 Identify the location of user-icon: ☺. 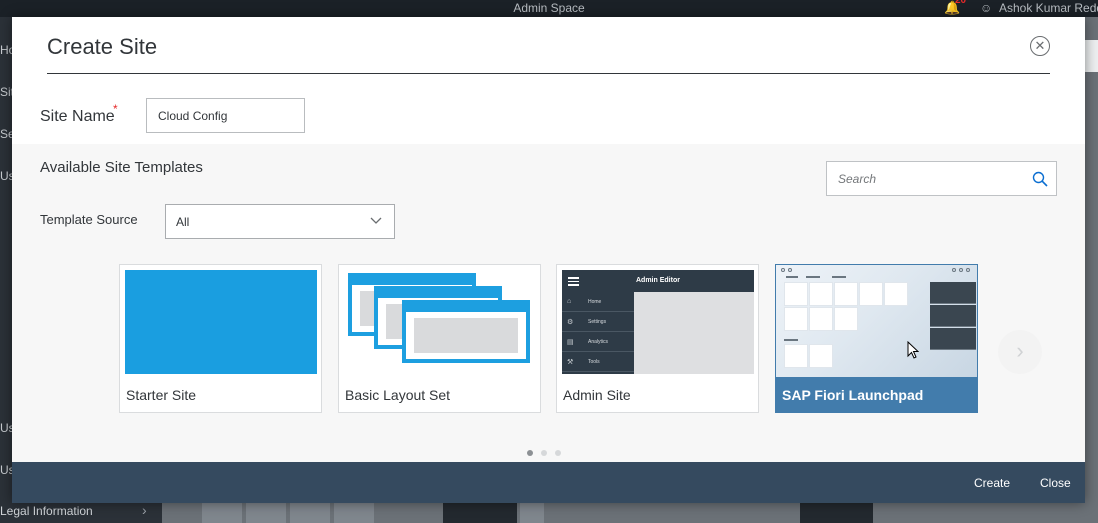
(986, 8).